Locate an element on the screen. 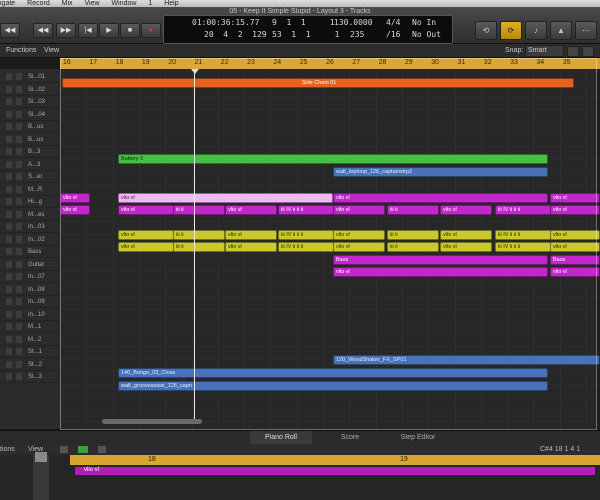 The height and width of the screenshot is (500, 600). pencil-tool-icon is located at coordinates (588, 51).